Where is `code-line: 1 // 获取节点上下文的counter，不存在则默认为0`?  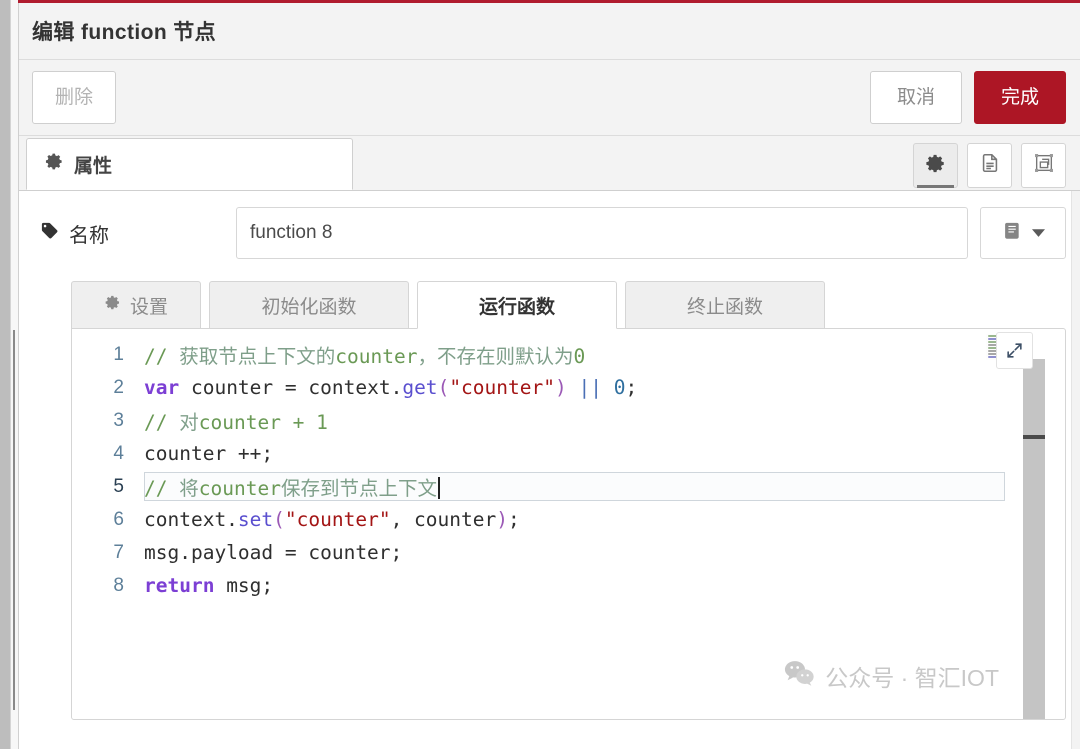
code-line: 1 // 获取节点上下文的counter，不存在则默认为0 is located at coordinates (568, 354).